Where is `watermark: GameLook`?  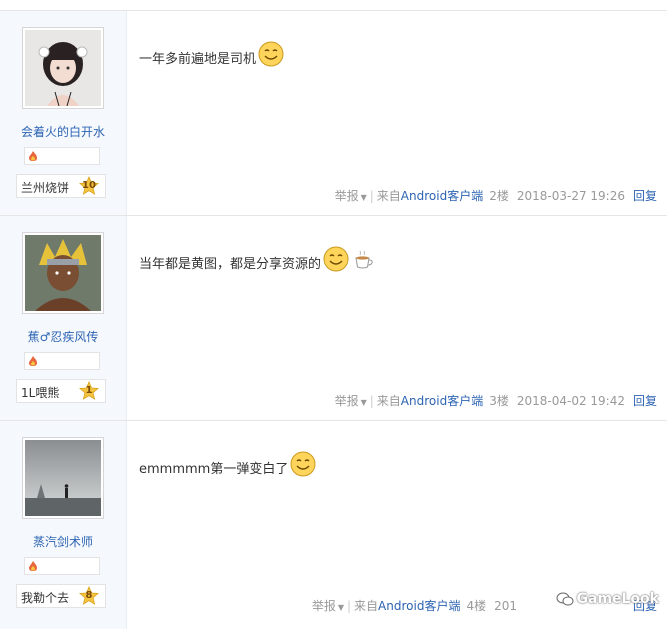
watermark: GameLook is located at coordinates (608, 599).